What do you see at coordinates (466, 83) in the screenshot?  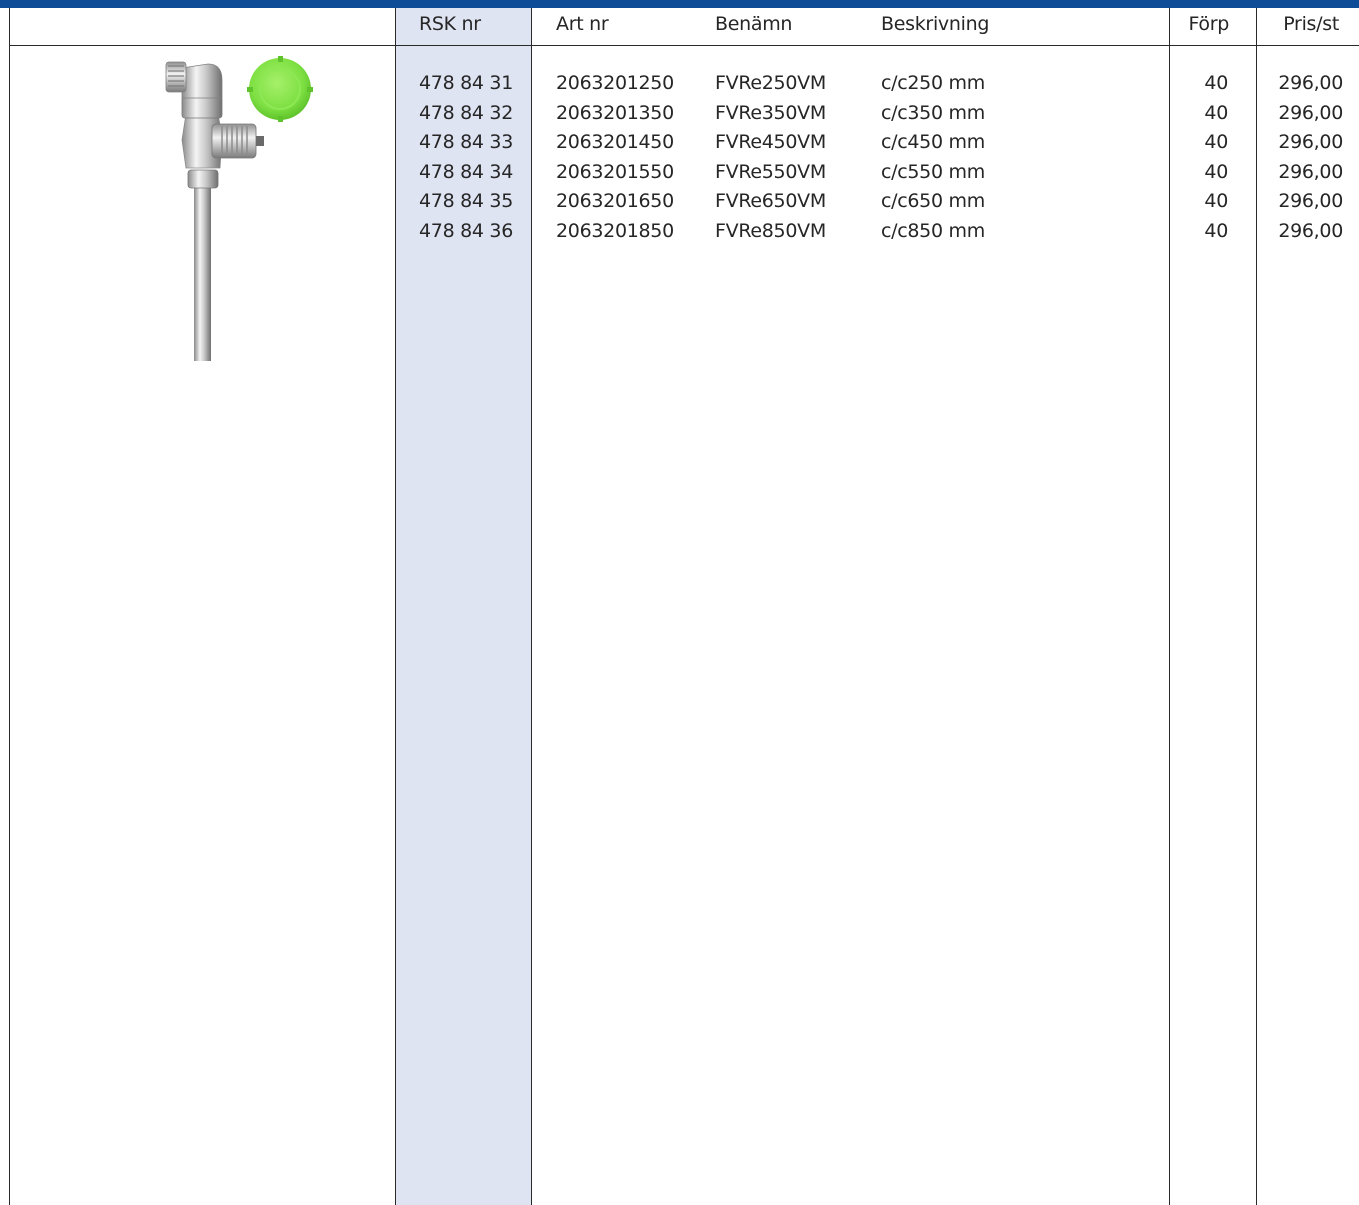 I see `cell-rsk-nr: 478 84 31` at bounding box center [466, 83].